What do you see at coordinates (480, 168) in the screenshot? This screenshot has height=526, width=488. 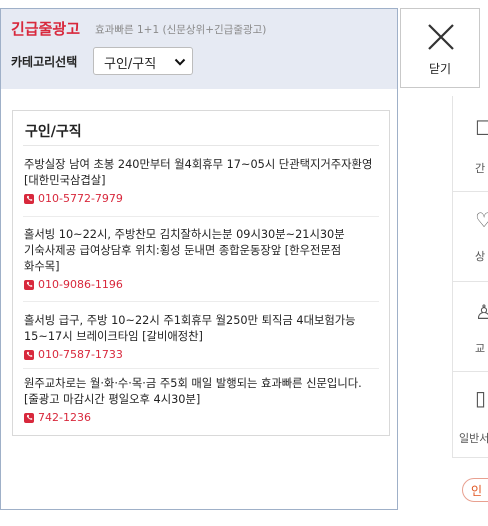 I see `background-menu-label: 간` at bounding box center [480, 168].